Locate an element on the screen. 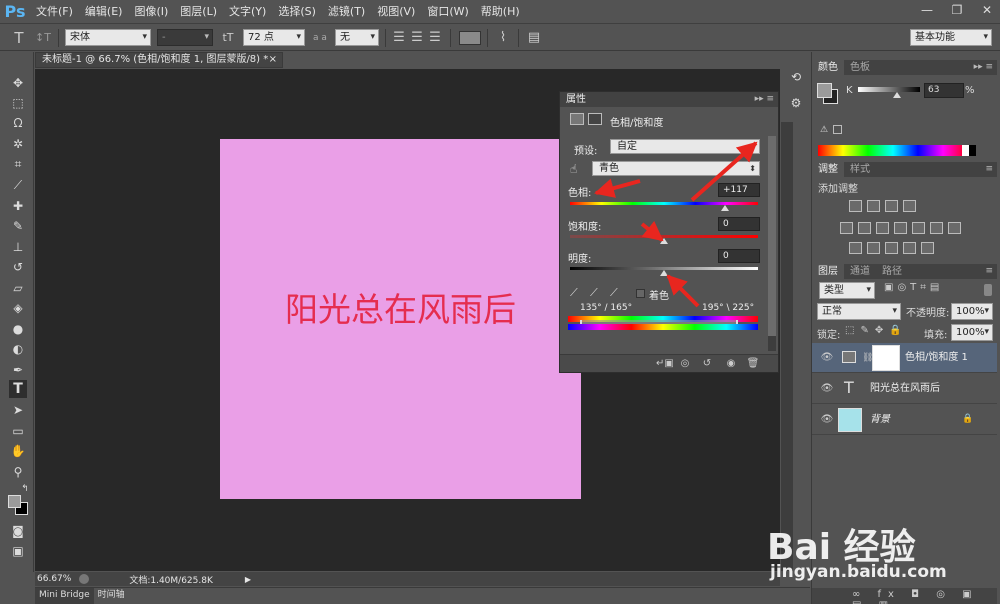 This screenshot has height=604, width=1000. target-adjust-hand-icon: ☝ is located at coordinates (573, 169).